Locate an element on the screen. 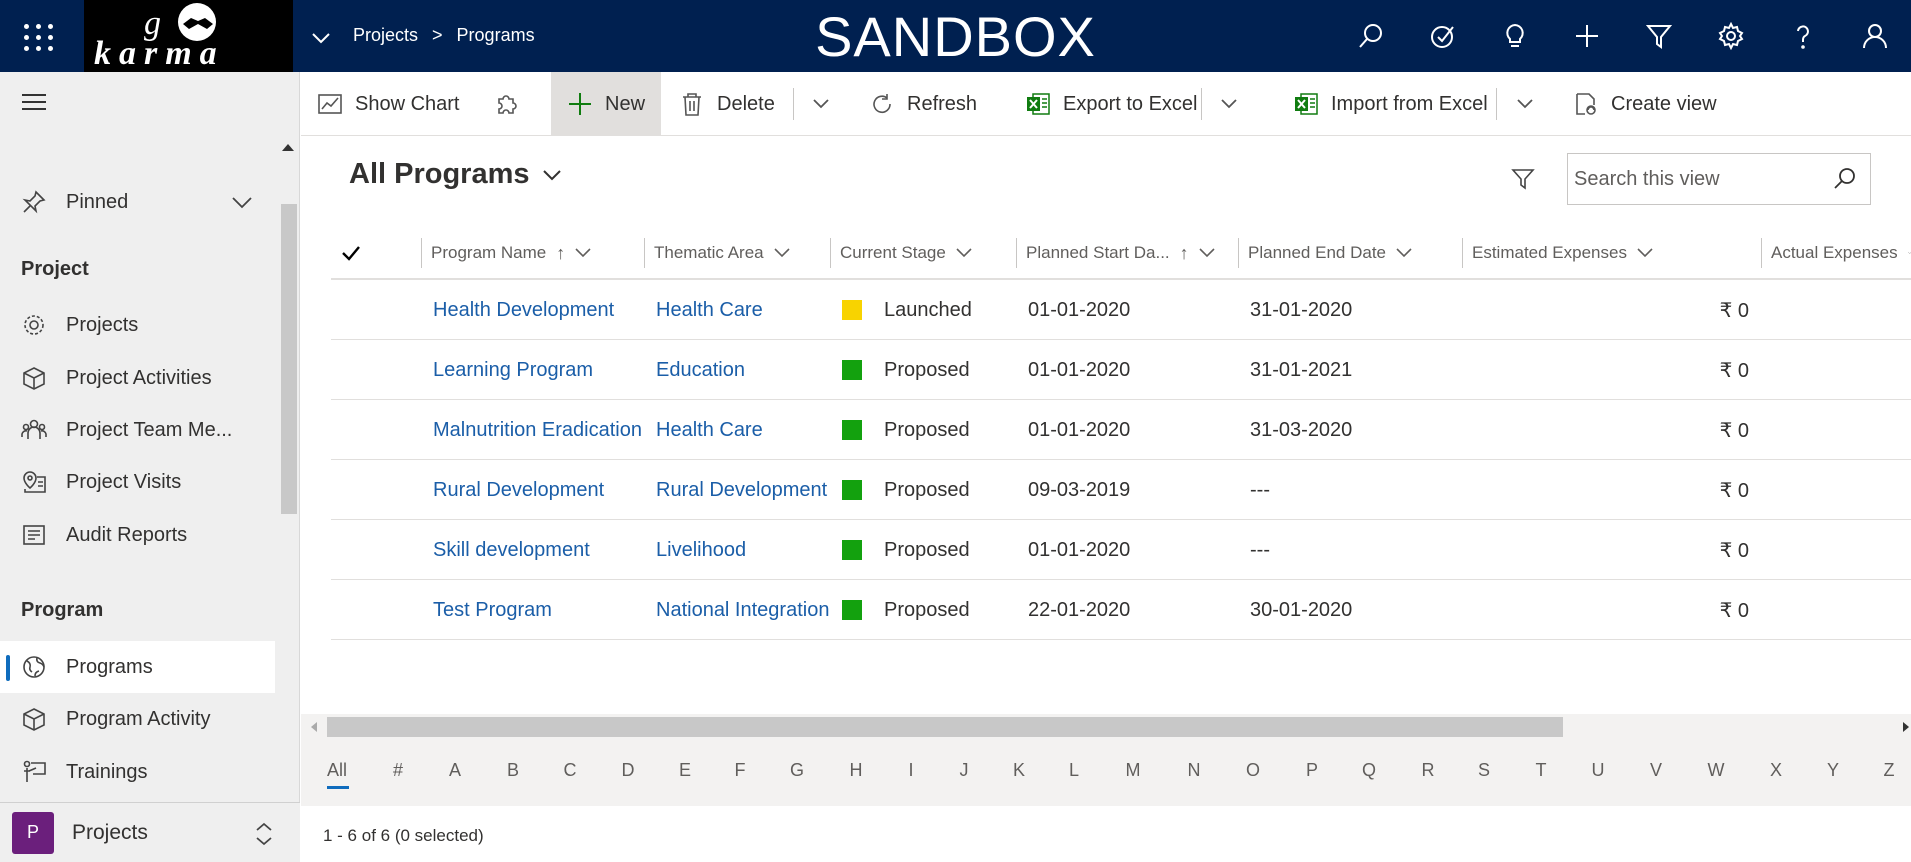 This screenshot has width=1911, height=862. program-name-link: Health Development is located at coordinates (523, 310).